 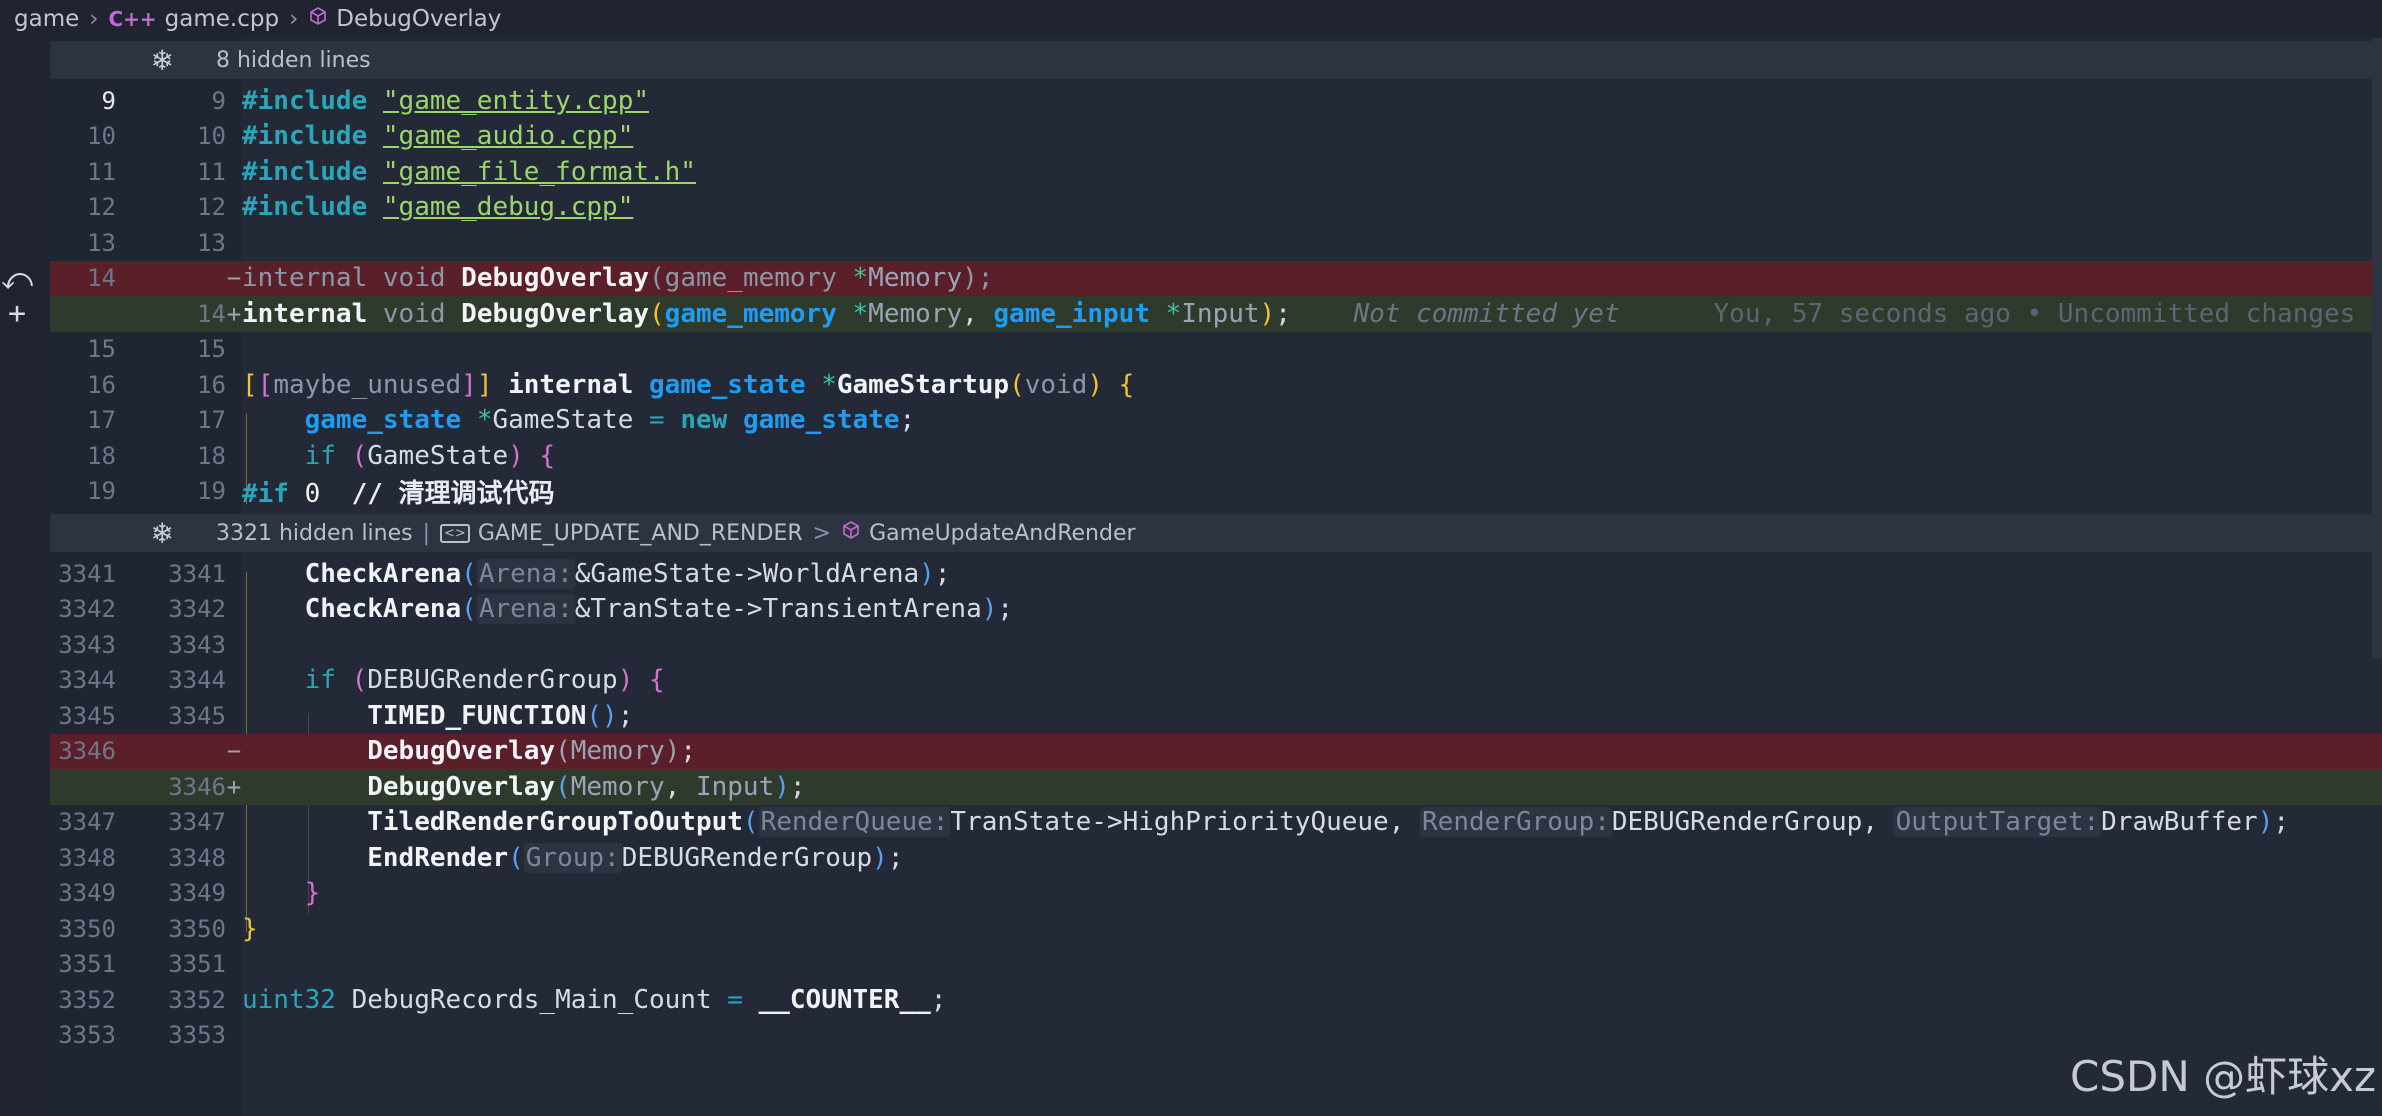 I want to click on new-line-number: 3344, so click(x=197, y=680).